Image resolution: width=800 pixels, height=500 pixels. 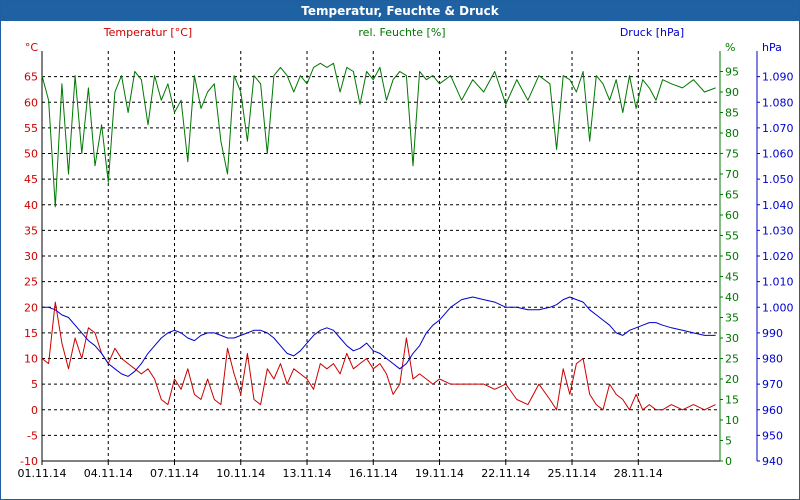 I want to click on temperature-tick-label: 20, so click(x=31, y=307).